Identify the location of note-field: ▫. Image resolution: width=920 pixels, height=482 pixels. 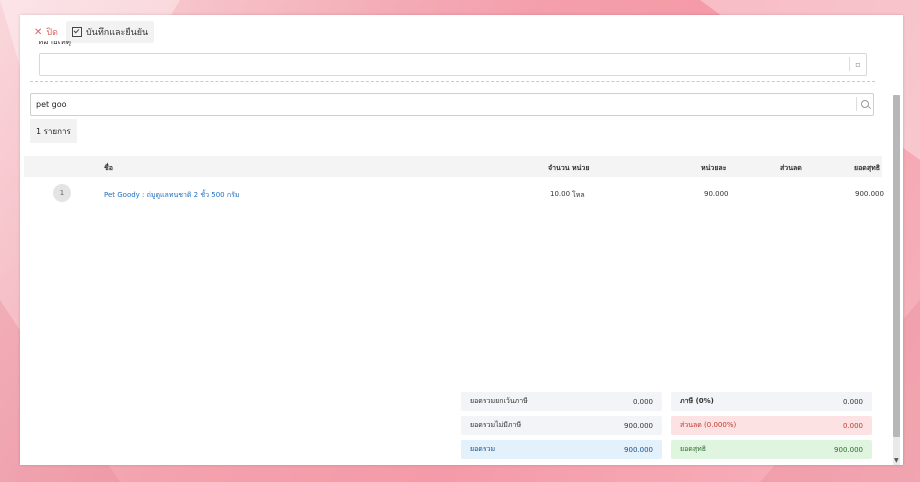
(453, 64).